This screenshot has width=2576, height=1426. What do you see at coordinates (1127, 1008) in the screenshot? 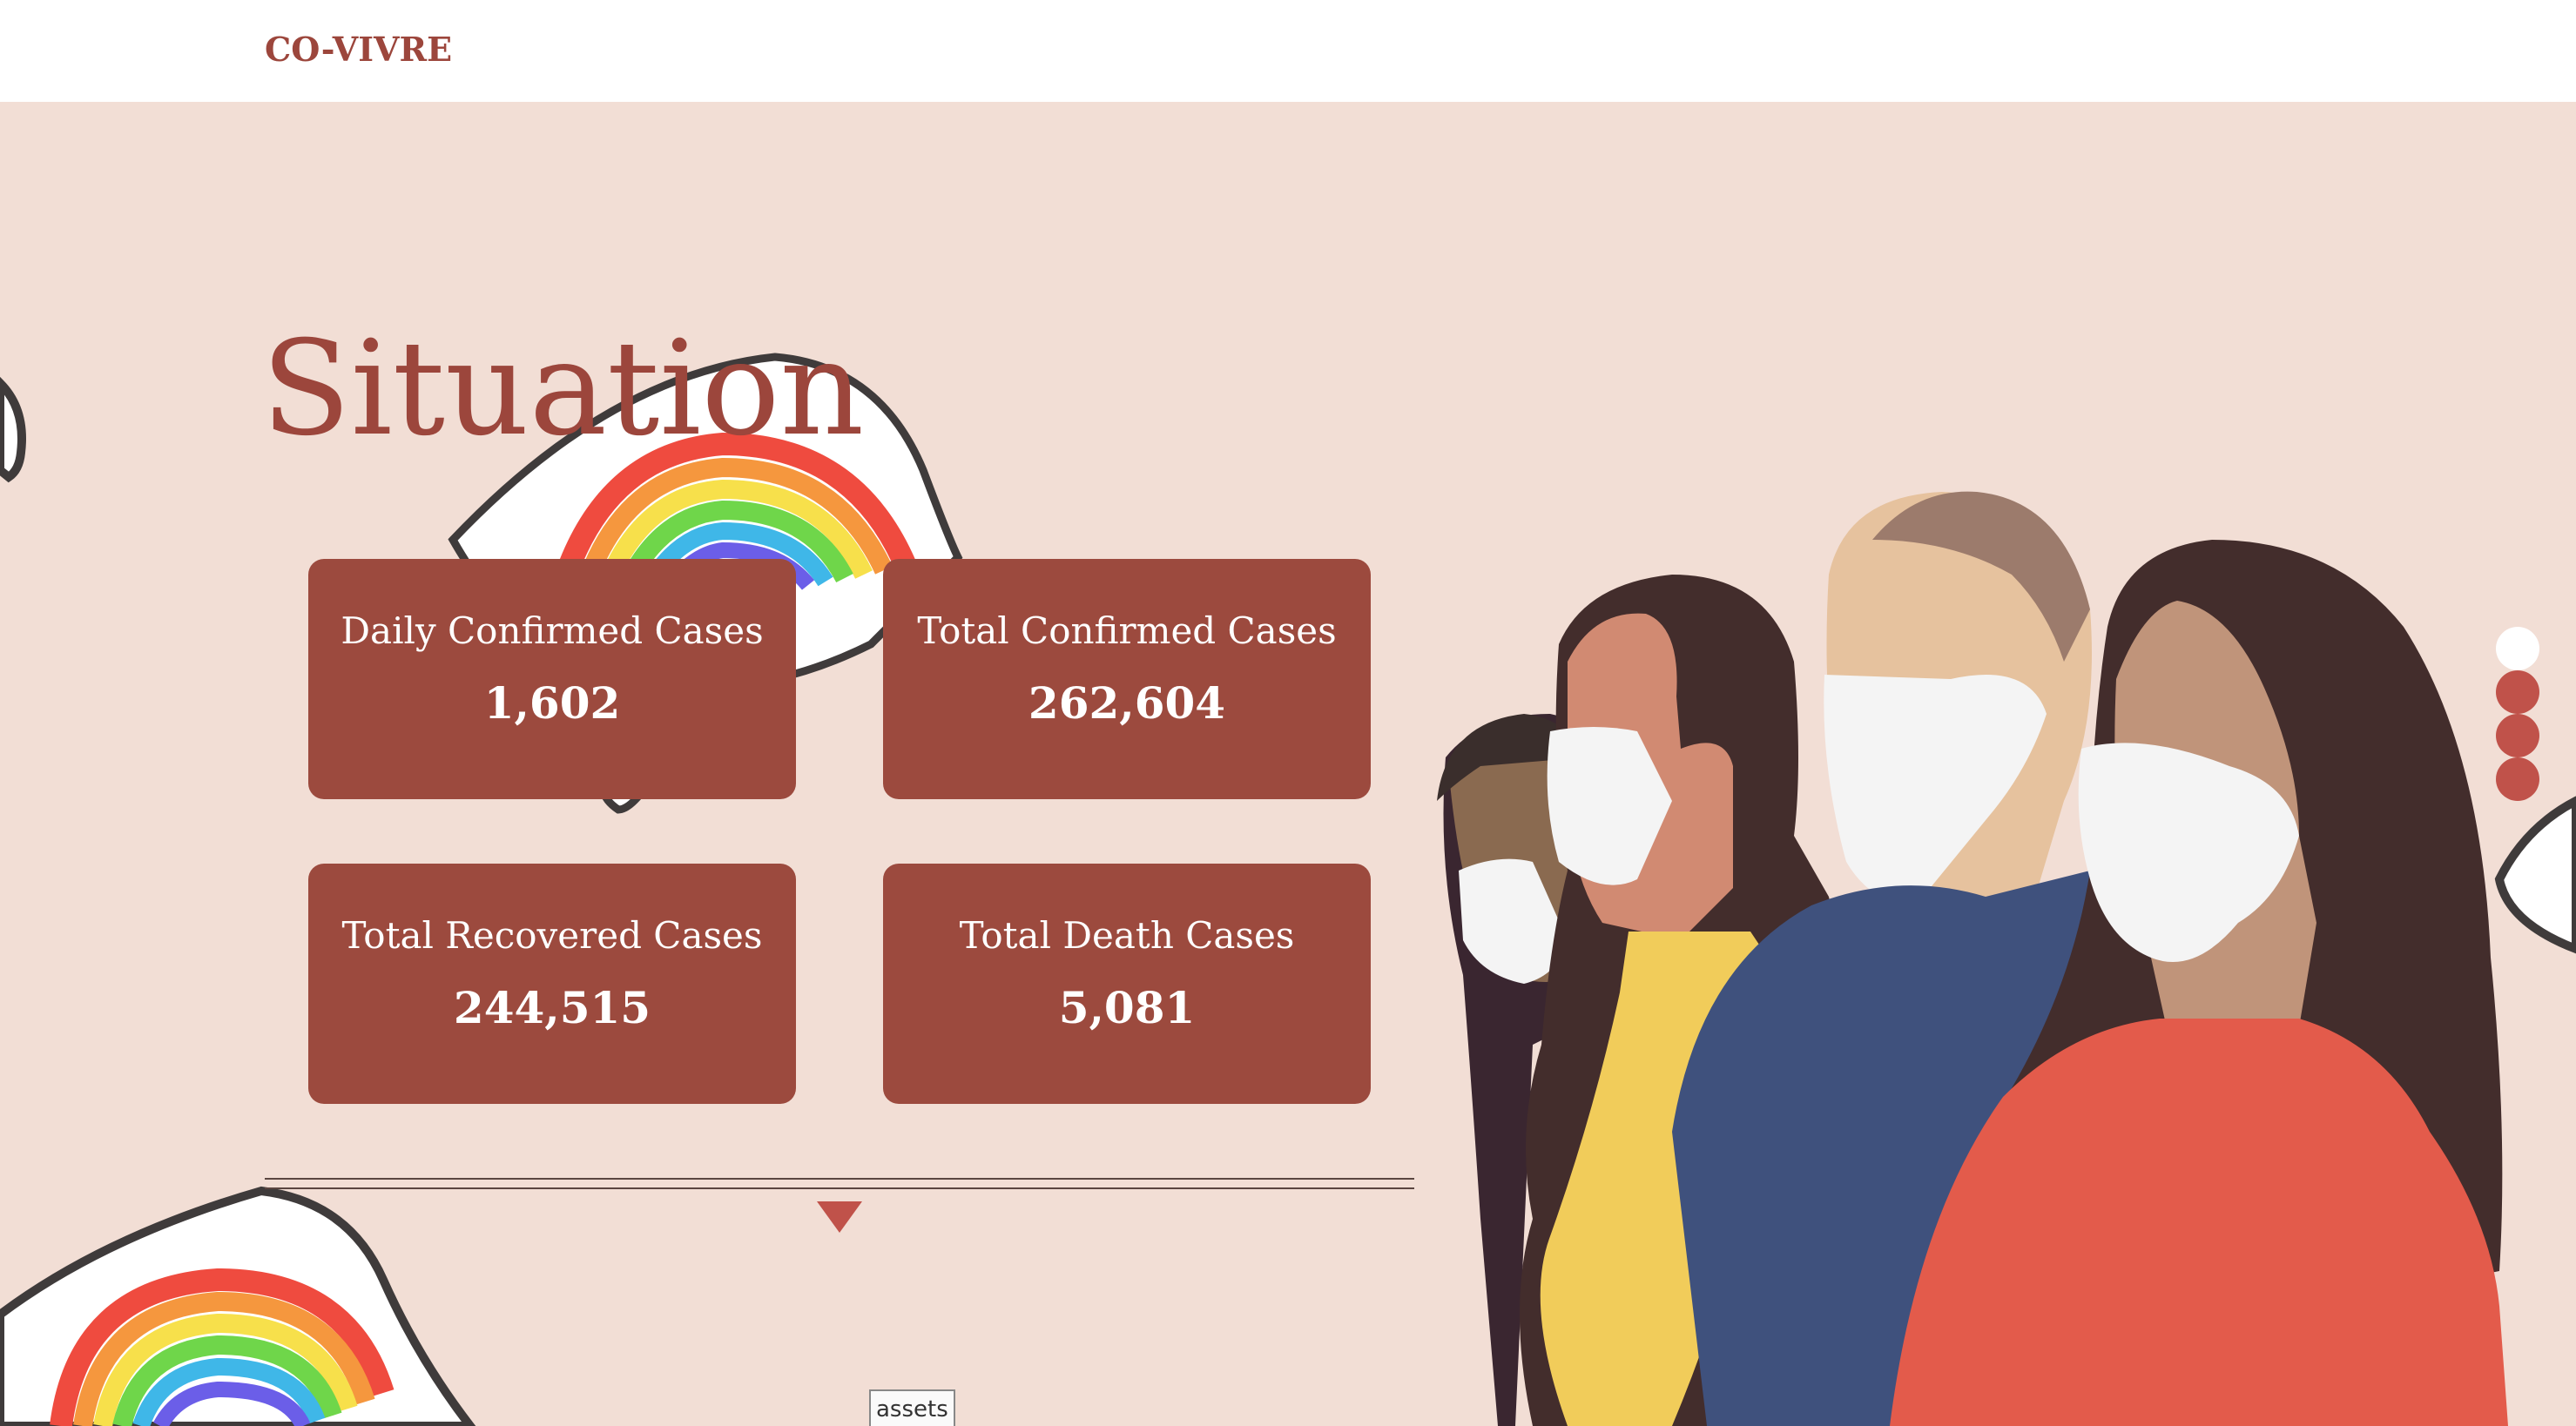
I see `stat-card-value: 5,081` at bounding box center [1127, 1008].